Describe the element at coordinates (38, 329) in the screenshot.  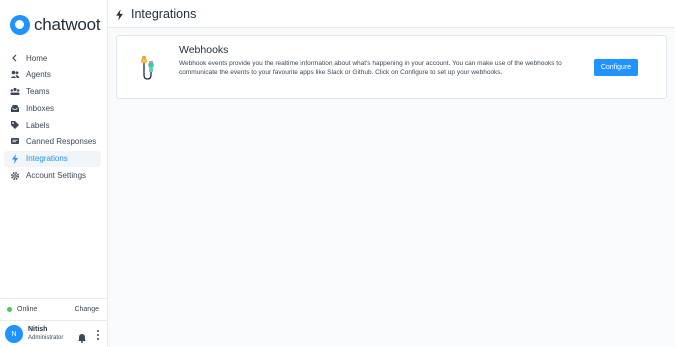
I see `user-name: Nitish` at that location.